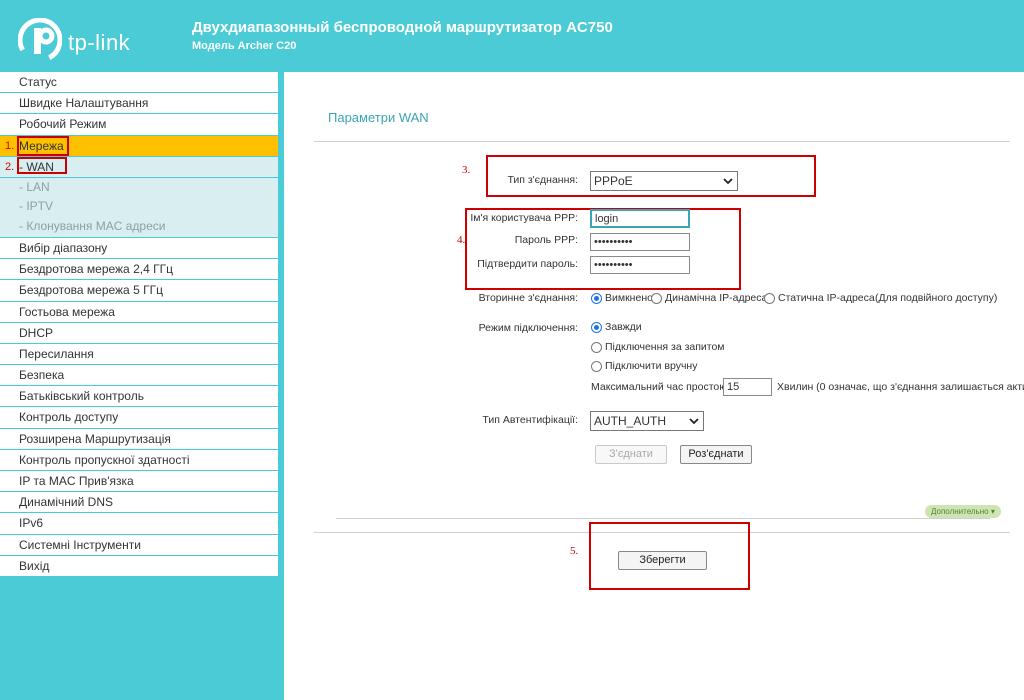  What do you see at coordinates (76, 481) in the screenshot?
I see `sidebar-item-label: IP та MAC Прив'язка` at bounding box center [76, 481].